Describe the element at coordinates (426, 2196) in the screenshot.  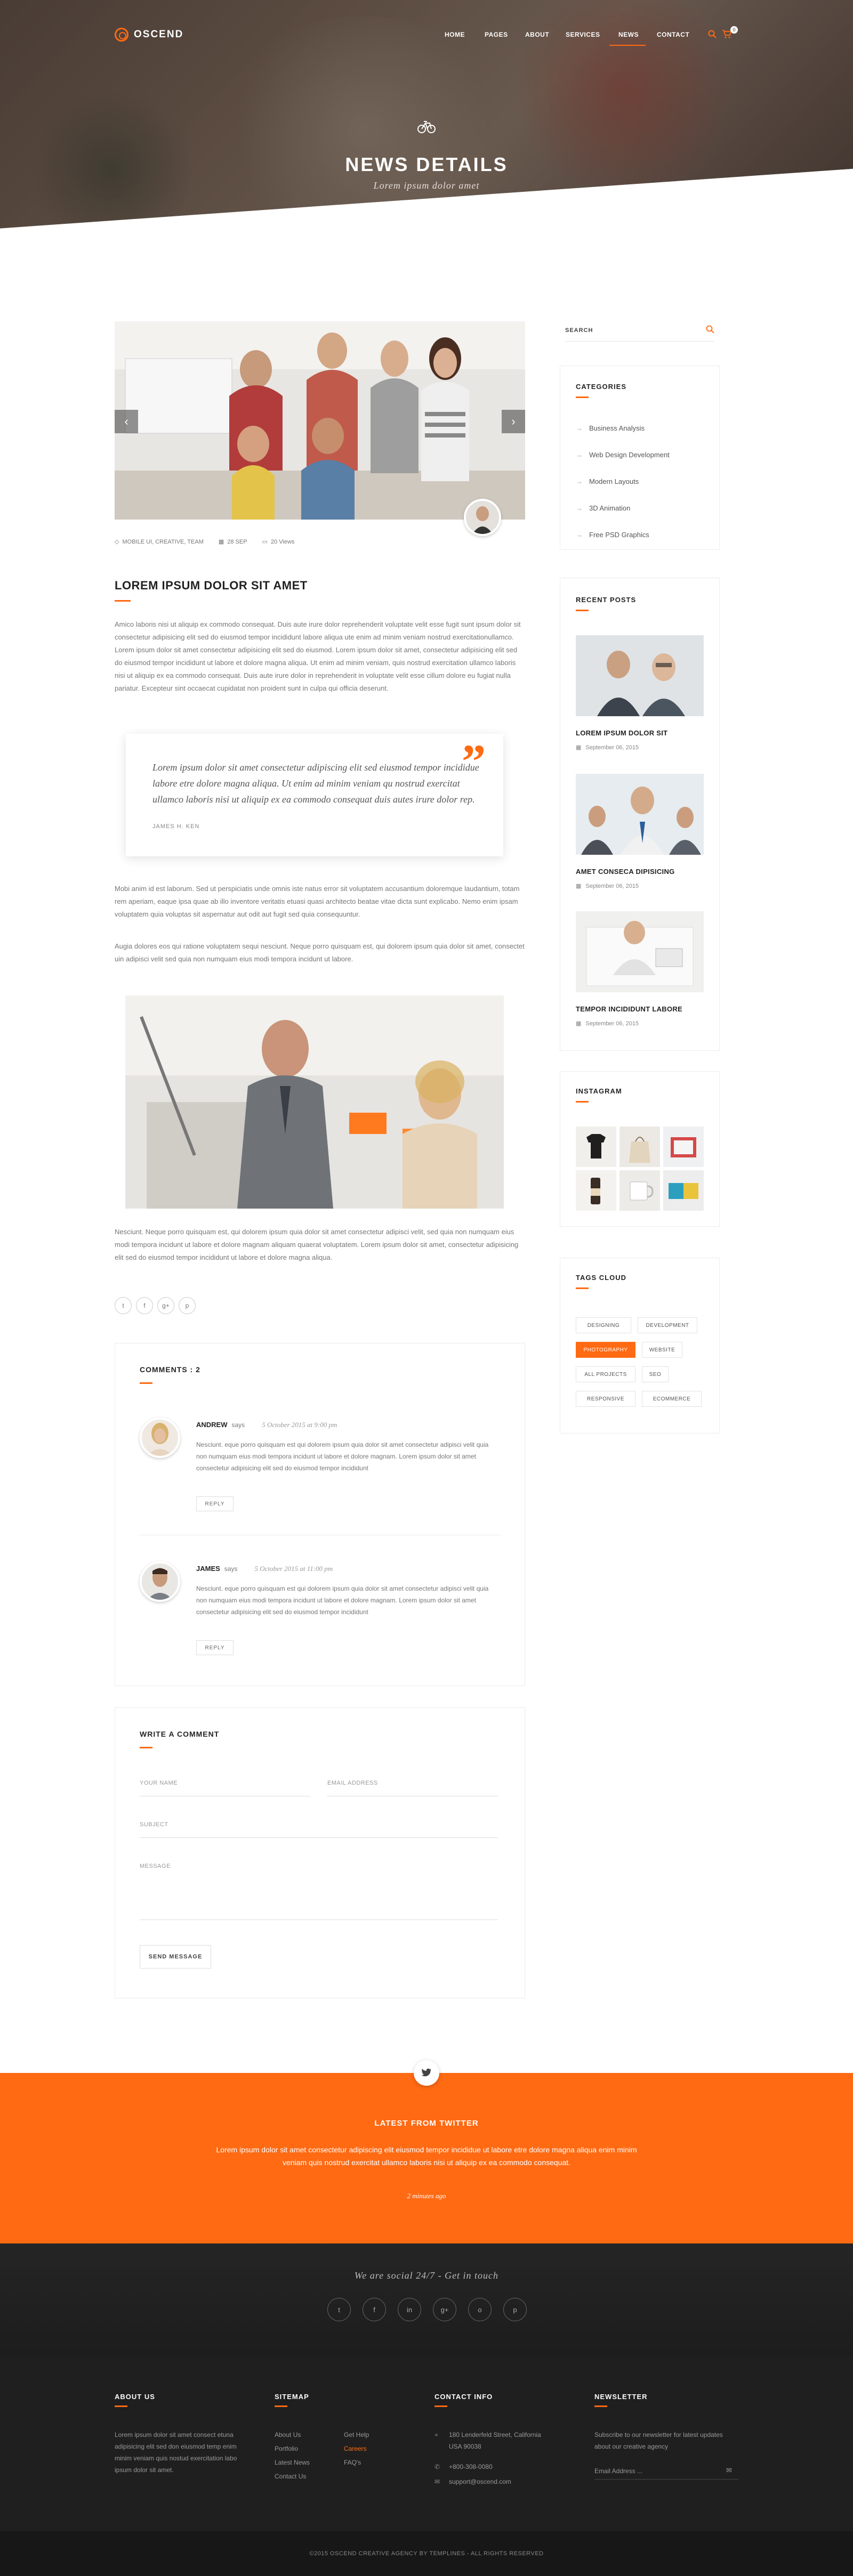
I see `tweet-time: 2 minutes ago` at that location.